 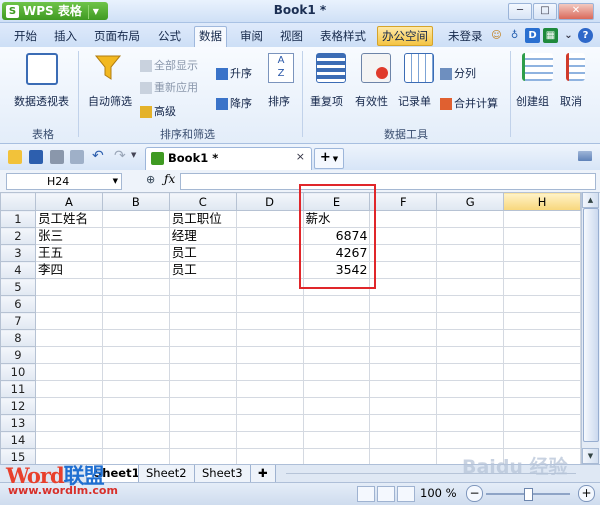 What do you see at coordinates (470, 423) in the screenshot?
I see `cell-g13` at bounding box center [470, 423].